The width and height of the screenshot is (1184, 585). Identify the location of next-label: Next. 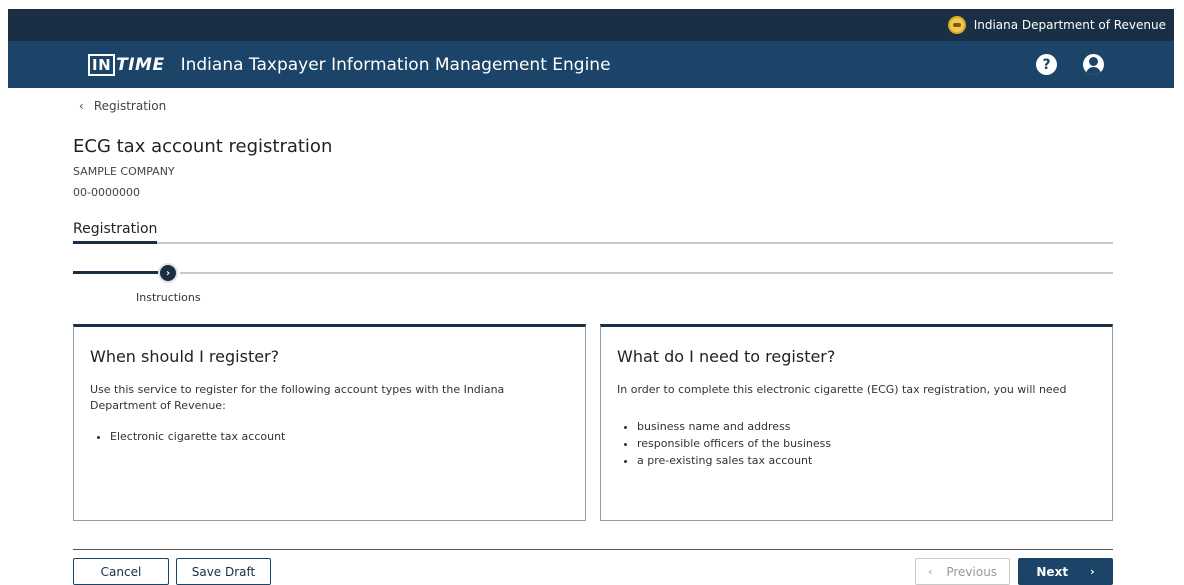
(1052, 571).